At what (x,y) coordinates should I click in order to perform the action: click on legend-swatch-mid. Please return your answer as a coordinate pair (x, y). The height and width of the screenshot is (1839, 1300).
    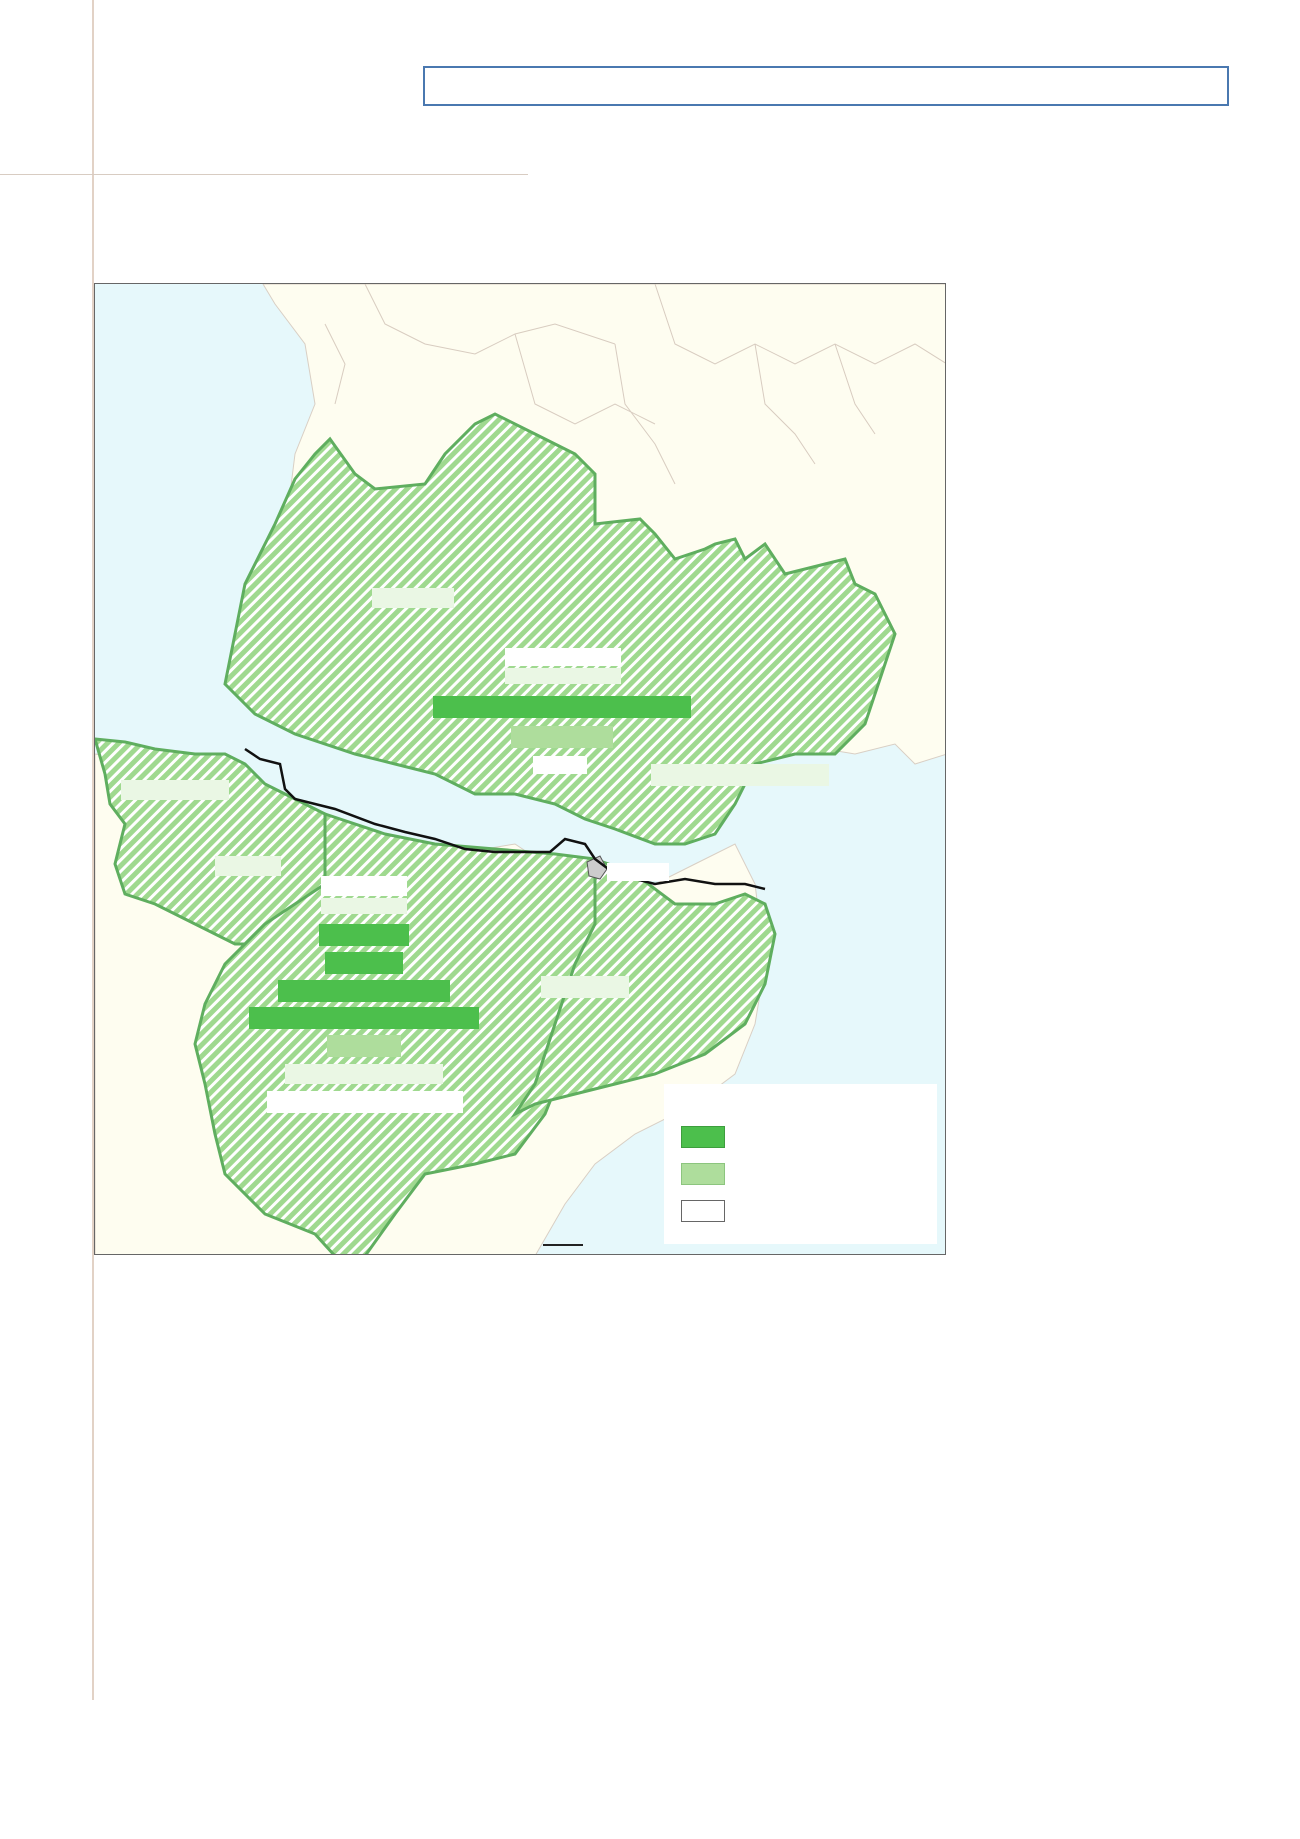
    Looking at the image, I should click on (703, 1174).